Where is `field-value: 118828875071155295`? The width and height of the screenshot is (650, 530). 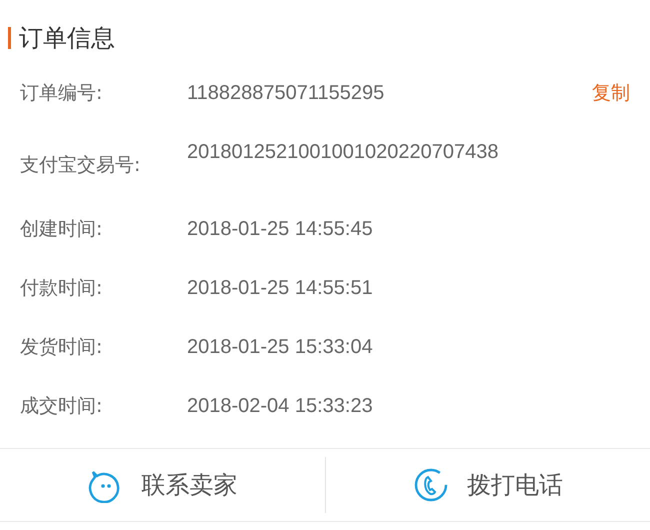
field-value: 118828875071155295 is located at coordinates (286, 93).